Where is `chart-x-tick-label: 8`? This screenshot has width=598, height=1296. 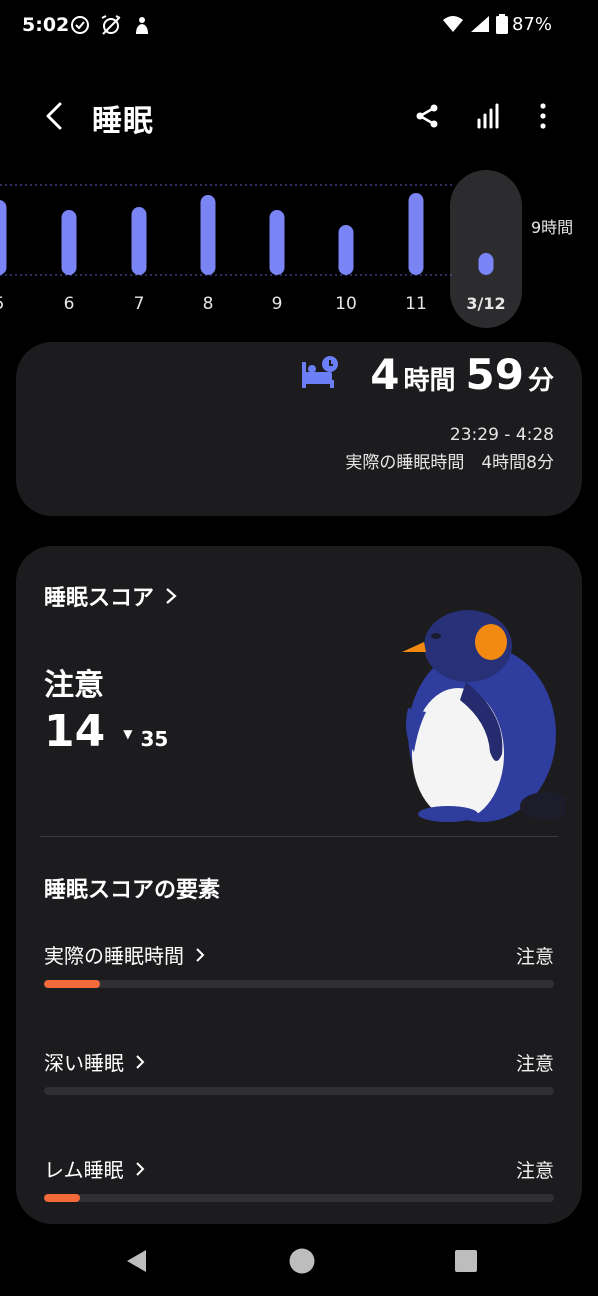
chart-x-tick-label: 8 is located at coordinates (208, 304).